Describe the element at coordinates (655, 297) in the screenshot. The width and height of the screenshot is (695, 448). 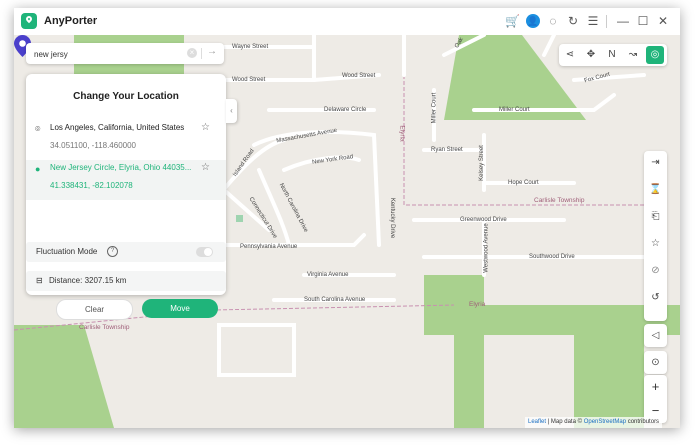
I see `history-icon: ↺` at that location.